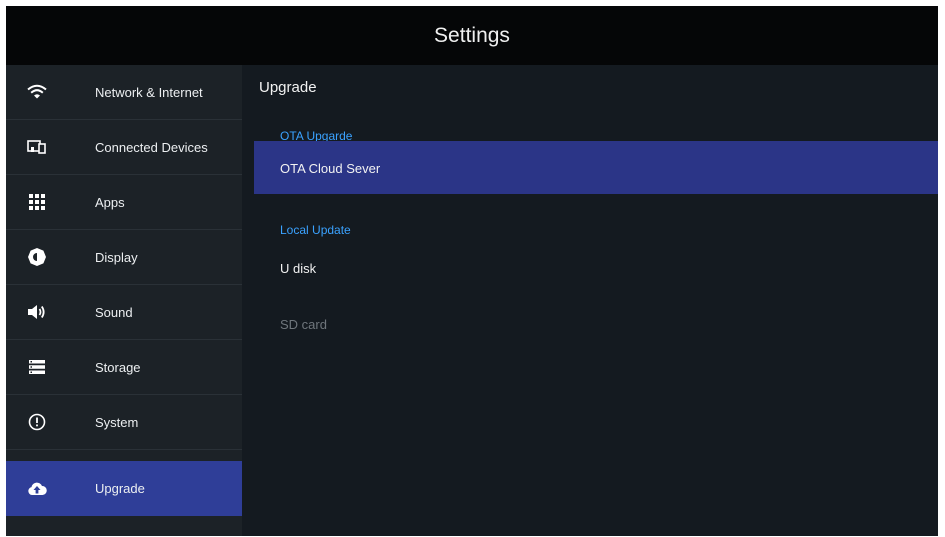  I want to click on sidebar-item-label: Storage, so click(118, 367).